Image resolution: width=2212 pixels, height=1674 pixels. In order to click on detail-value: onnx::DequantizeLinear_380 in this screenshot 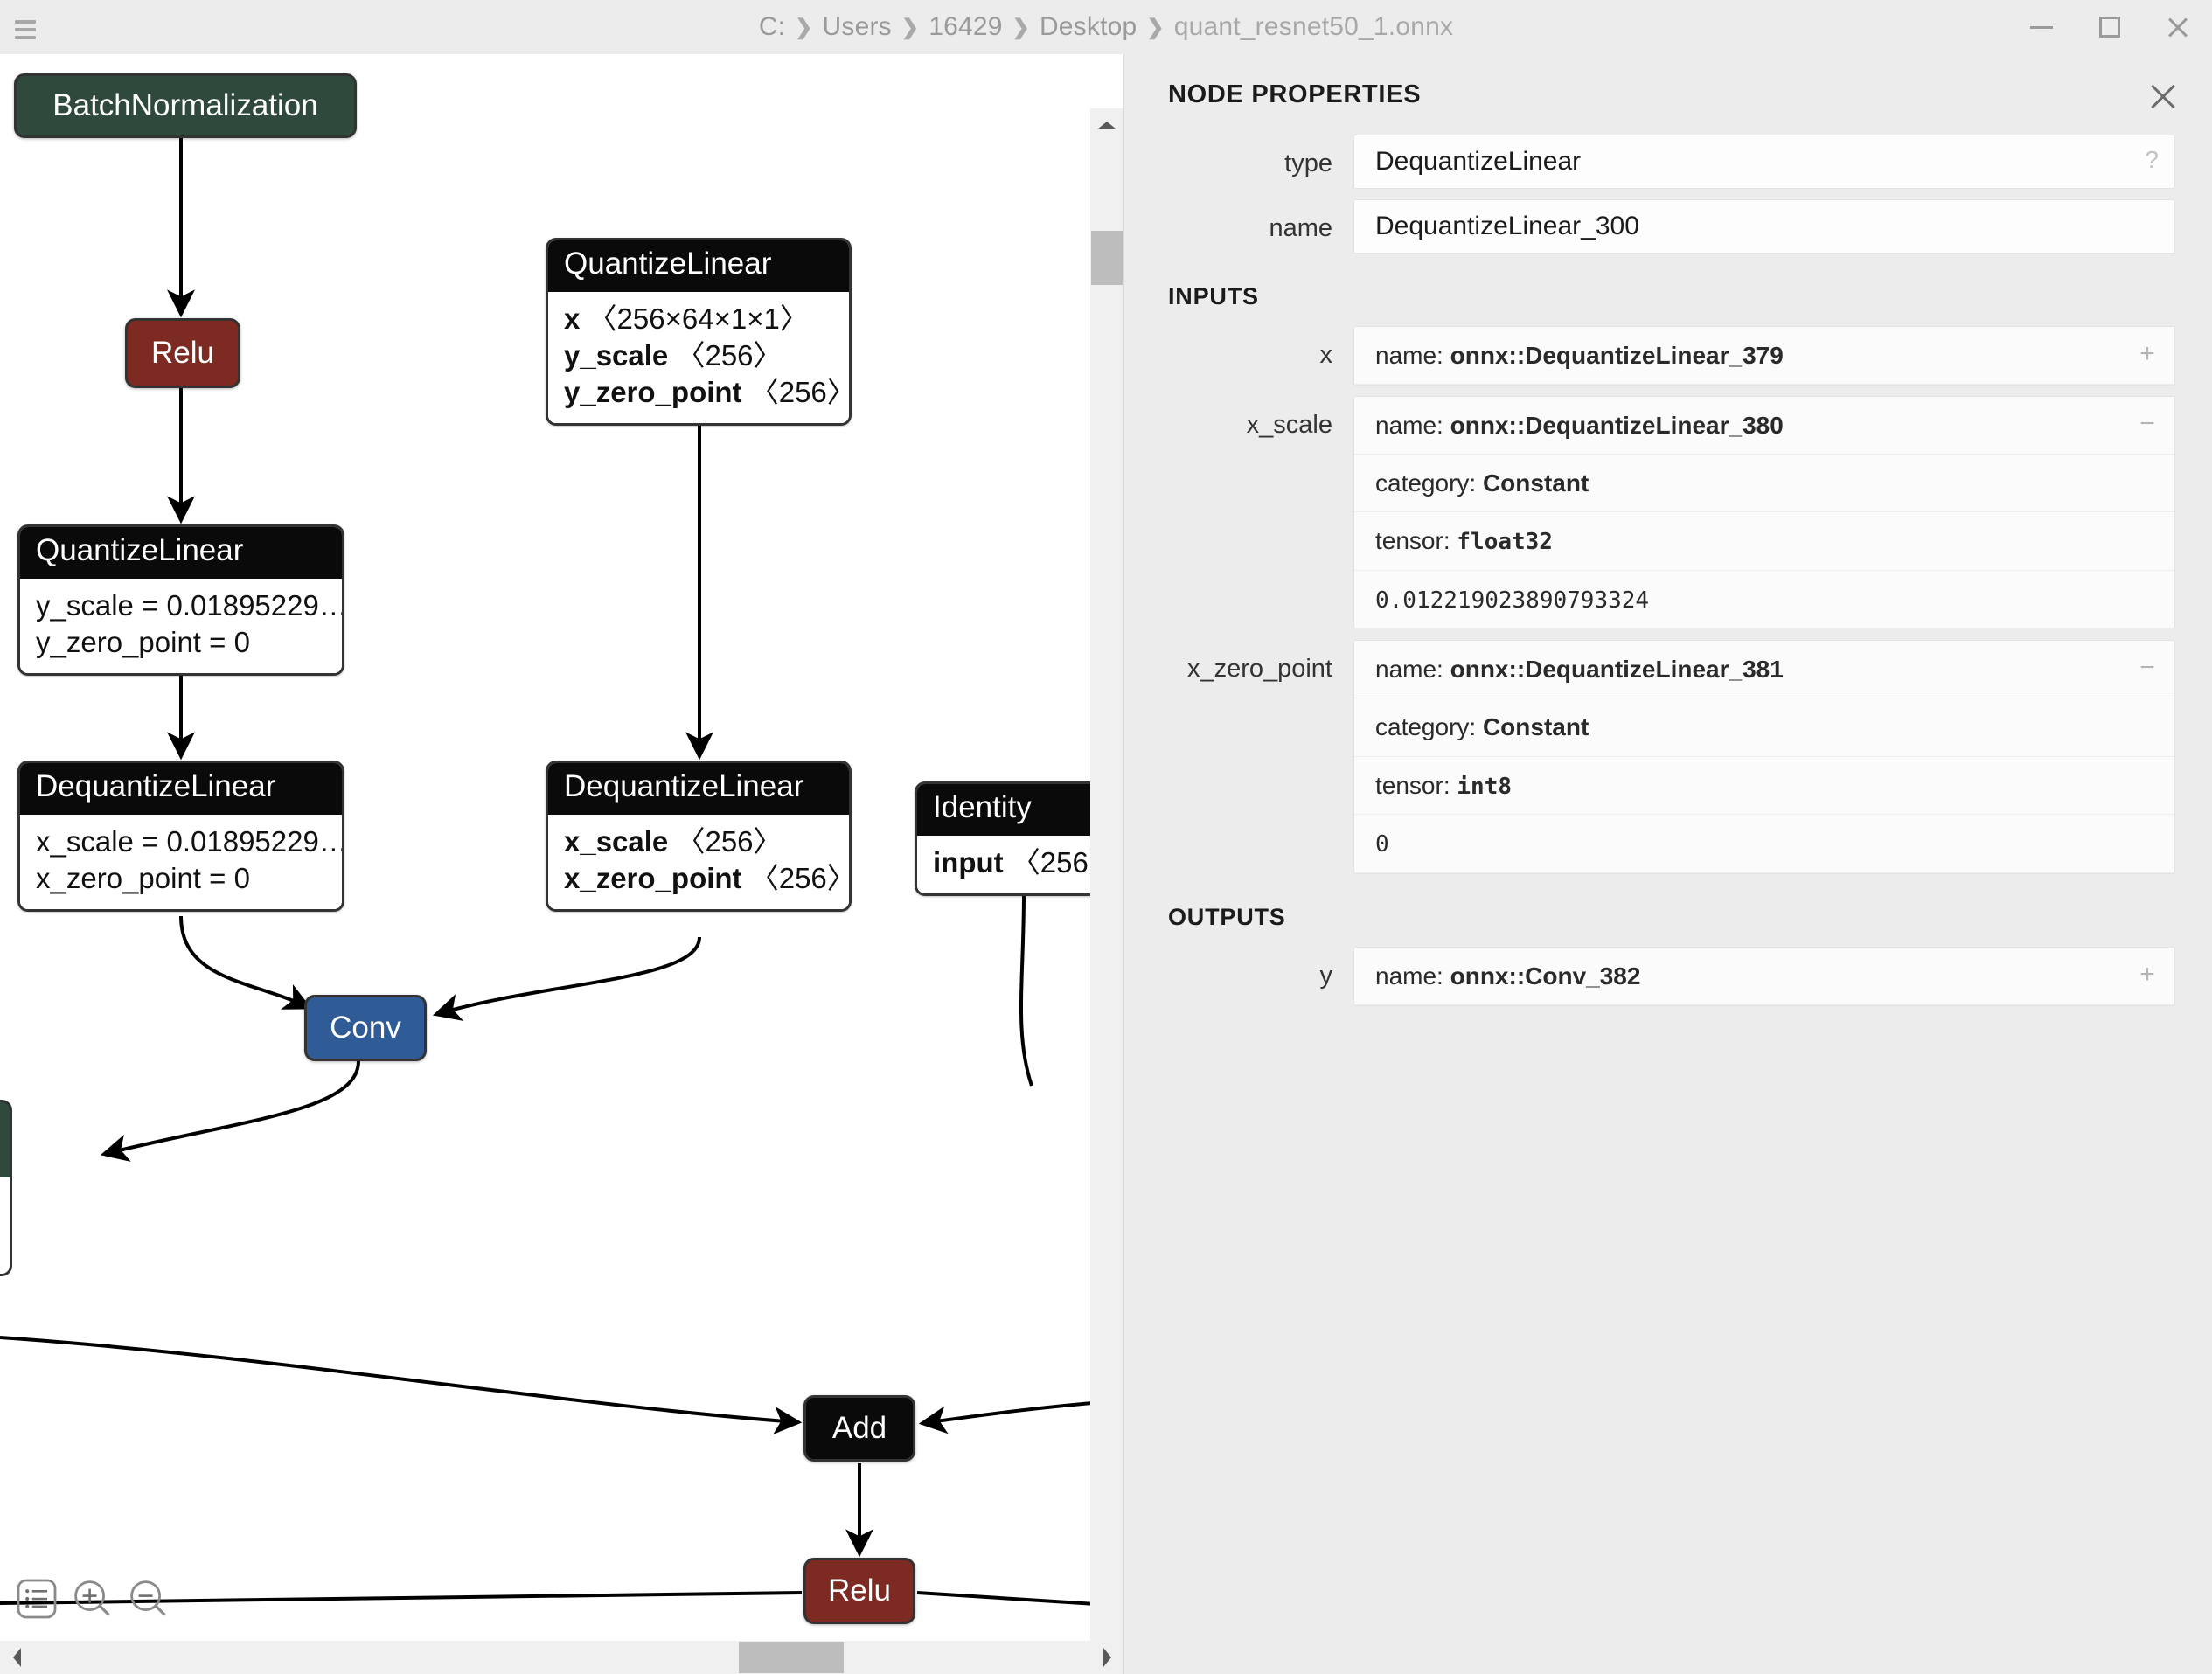, I will do `click(1617, 426)`.